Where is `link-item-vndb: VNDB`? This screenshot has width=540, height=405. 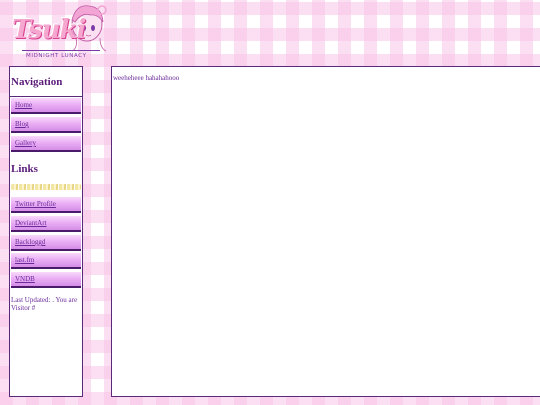 link-item-vndb: VNDB is located at coordinates (46, 280).